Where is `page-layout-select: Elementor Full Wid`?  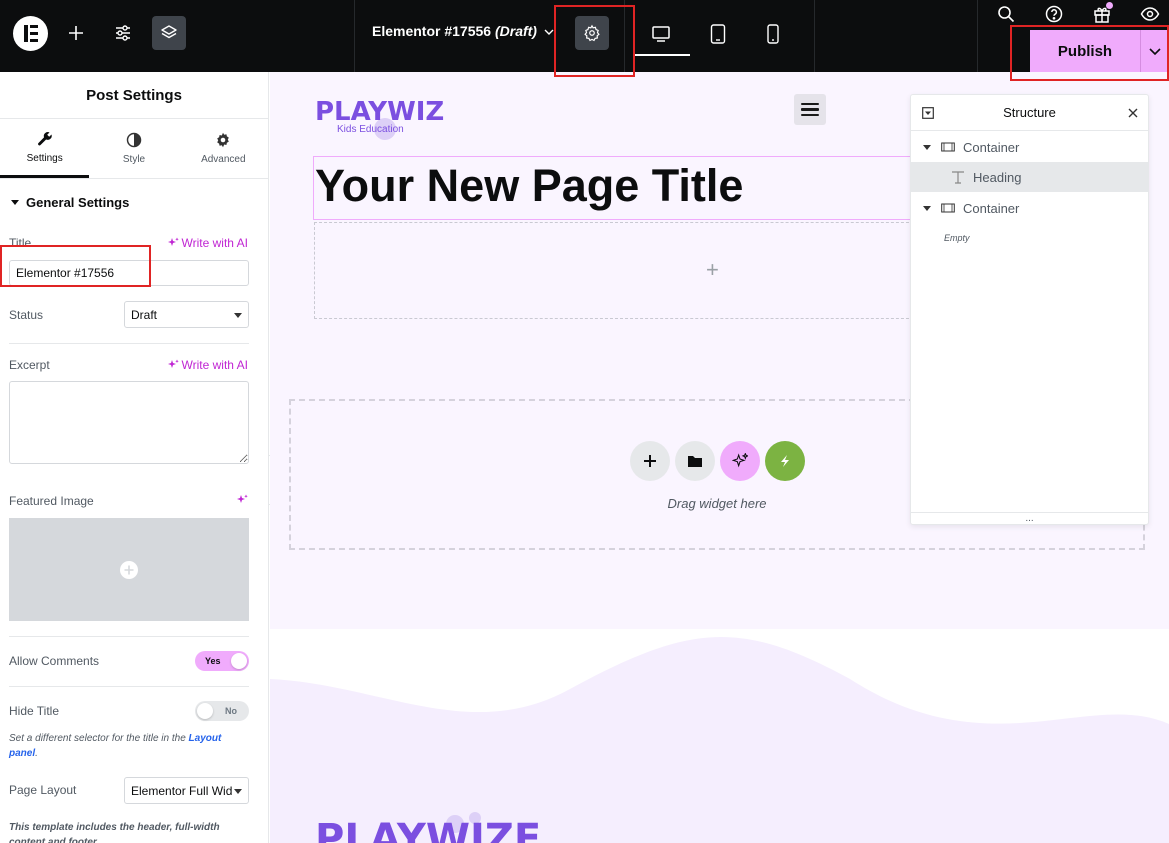 page-layout-select: Elementor Full Wid is located at coordinates (186, 790).